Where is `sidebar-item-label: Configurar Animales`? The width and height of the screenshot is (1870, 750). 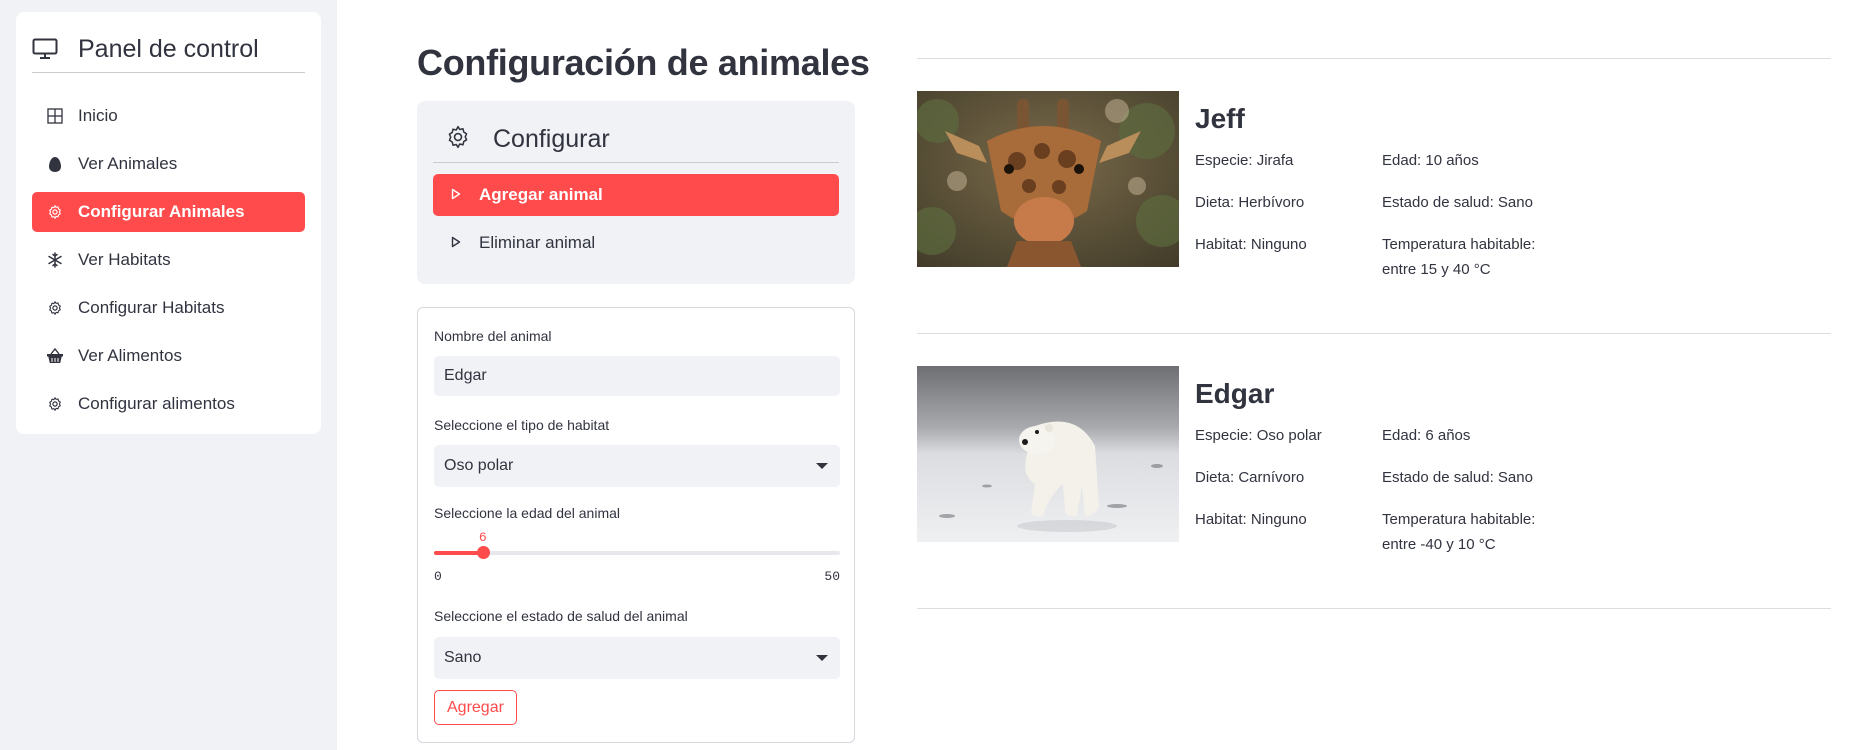 sidebar-item-label: Configurar Animales is located at coordinates (161, 211).